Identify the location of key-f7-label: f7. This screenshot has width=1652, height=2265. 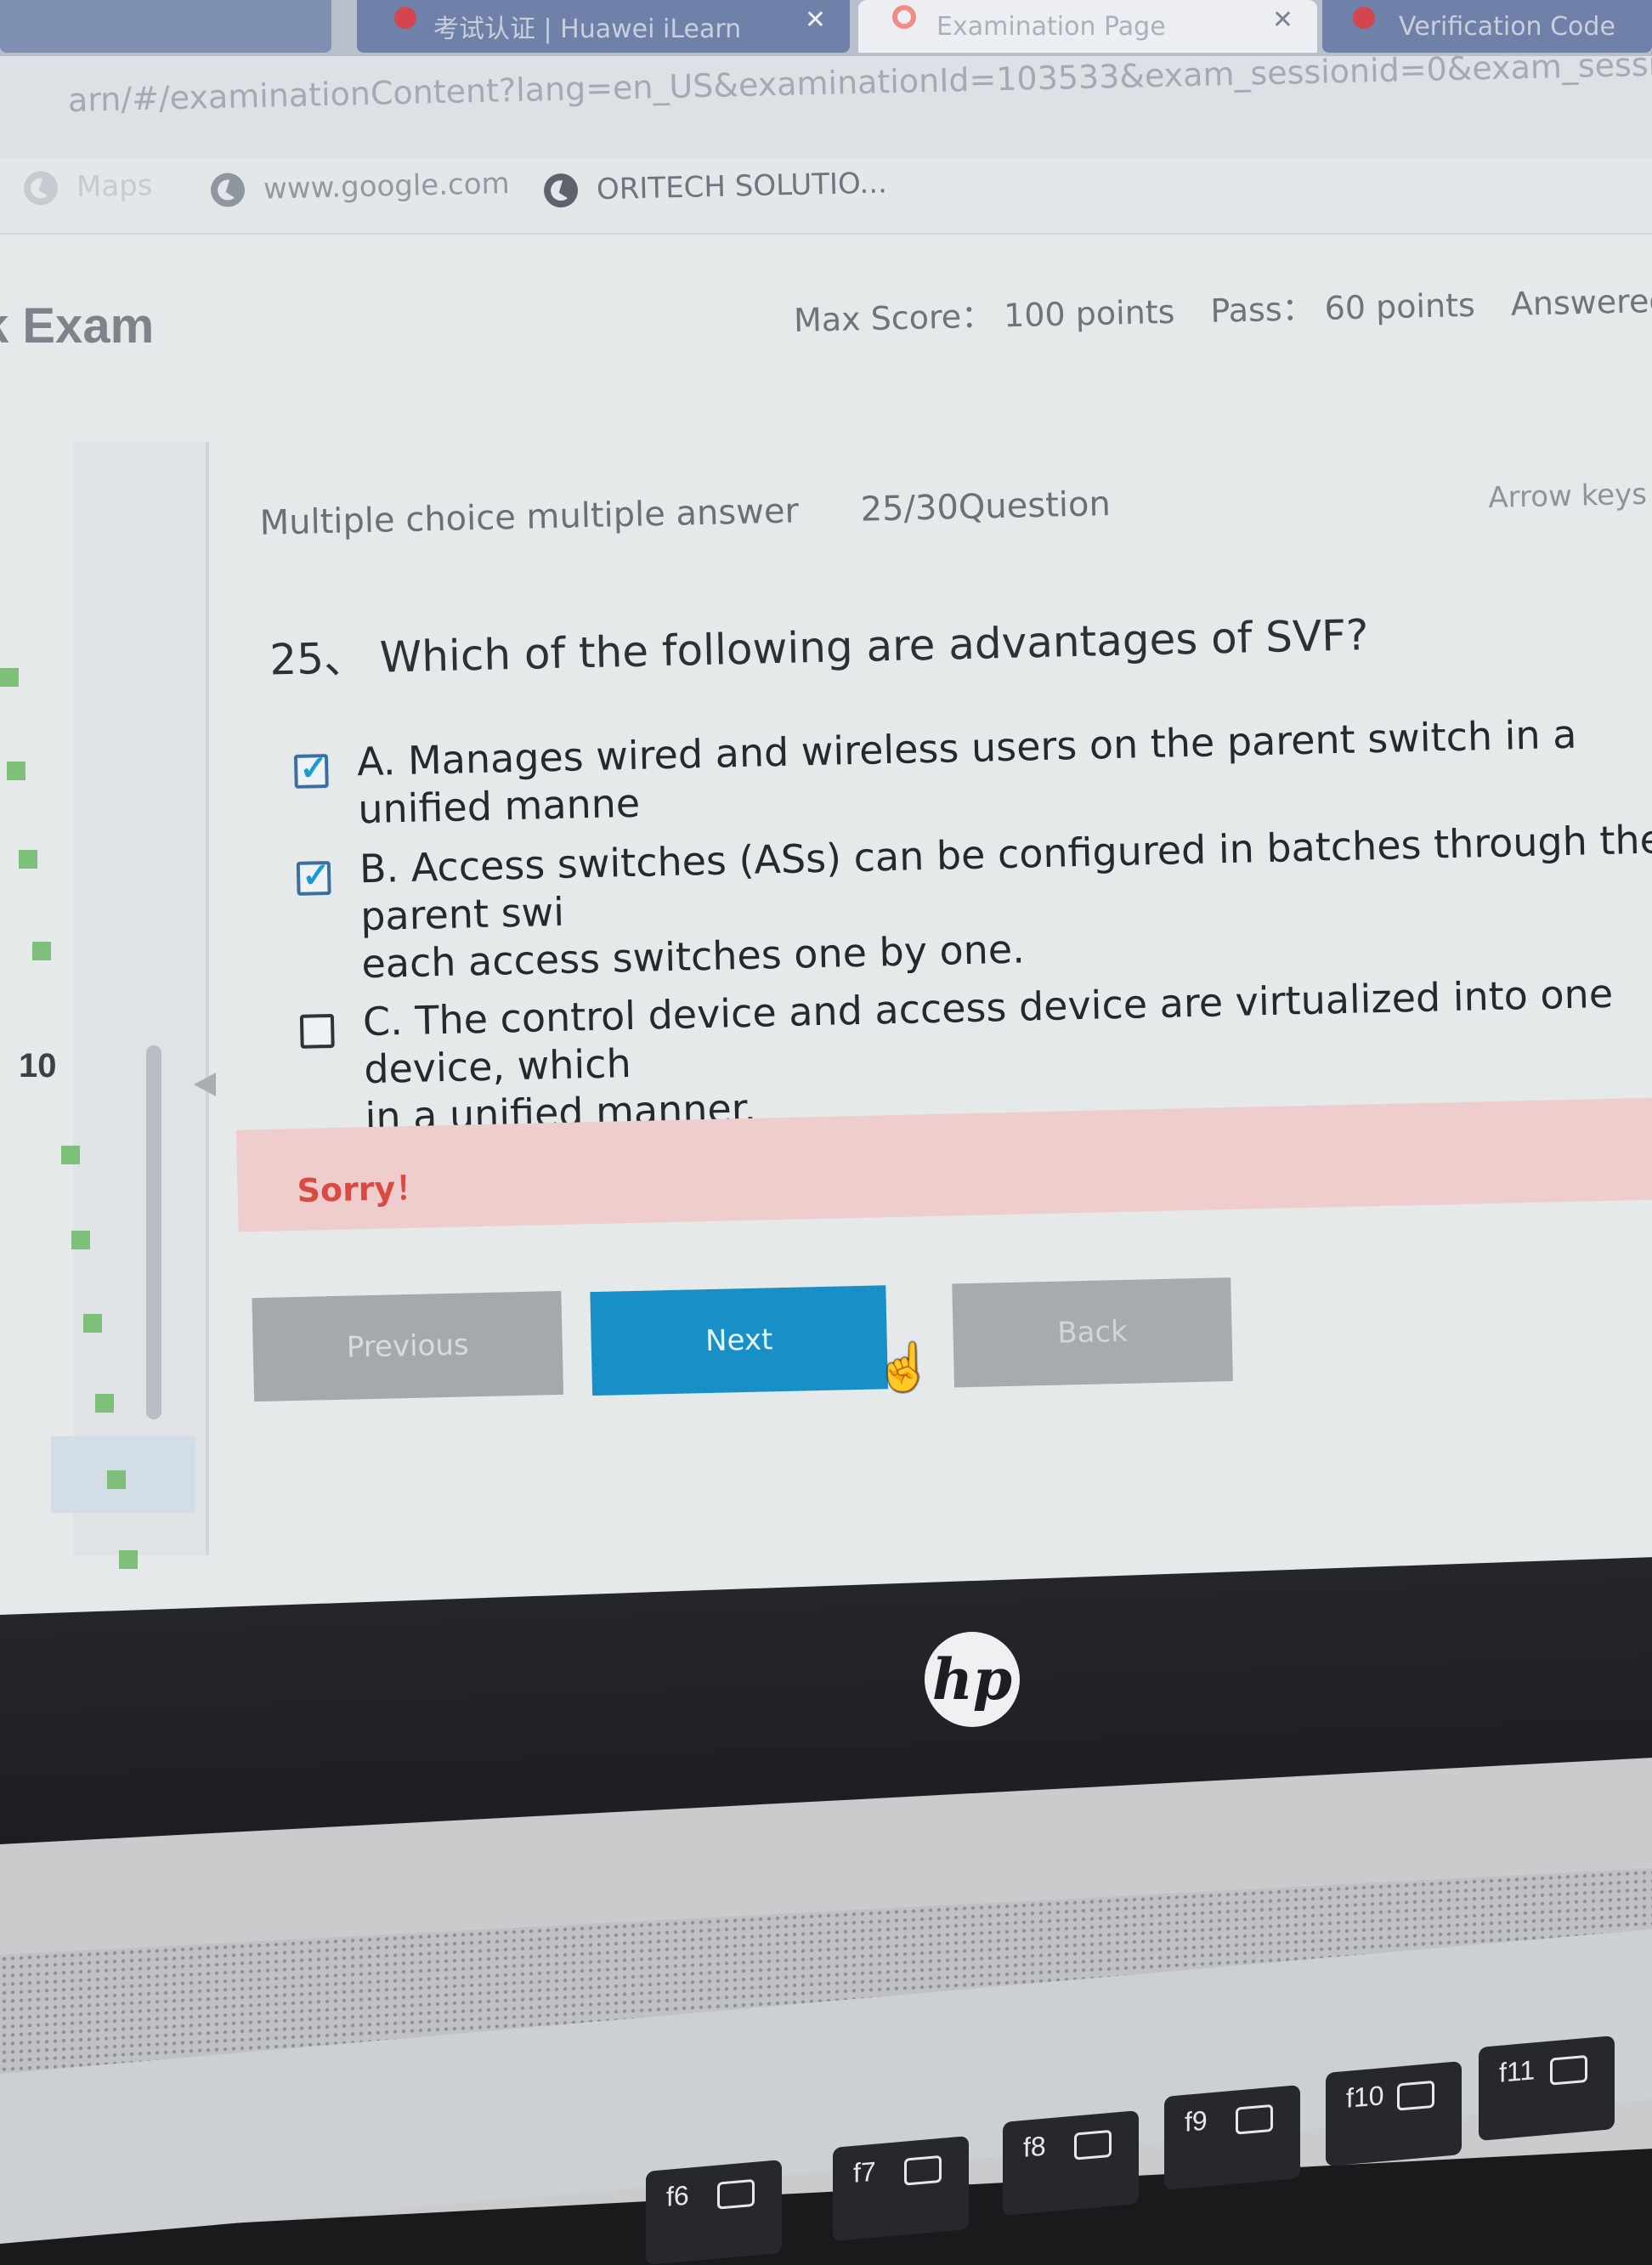
(864, 2172).